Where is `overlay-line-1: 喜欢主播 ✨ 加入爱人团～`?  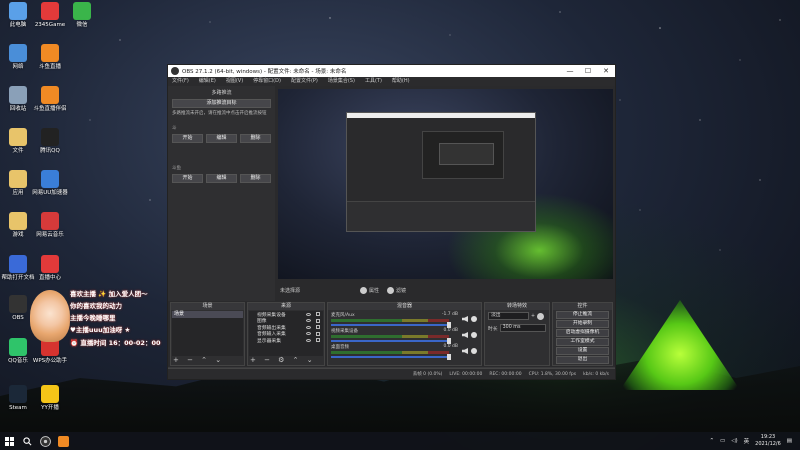 overlay-line-1: 喜欢主播 ✨ 加入爱人团～ is located at coordinates (109, 294).